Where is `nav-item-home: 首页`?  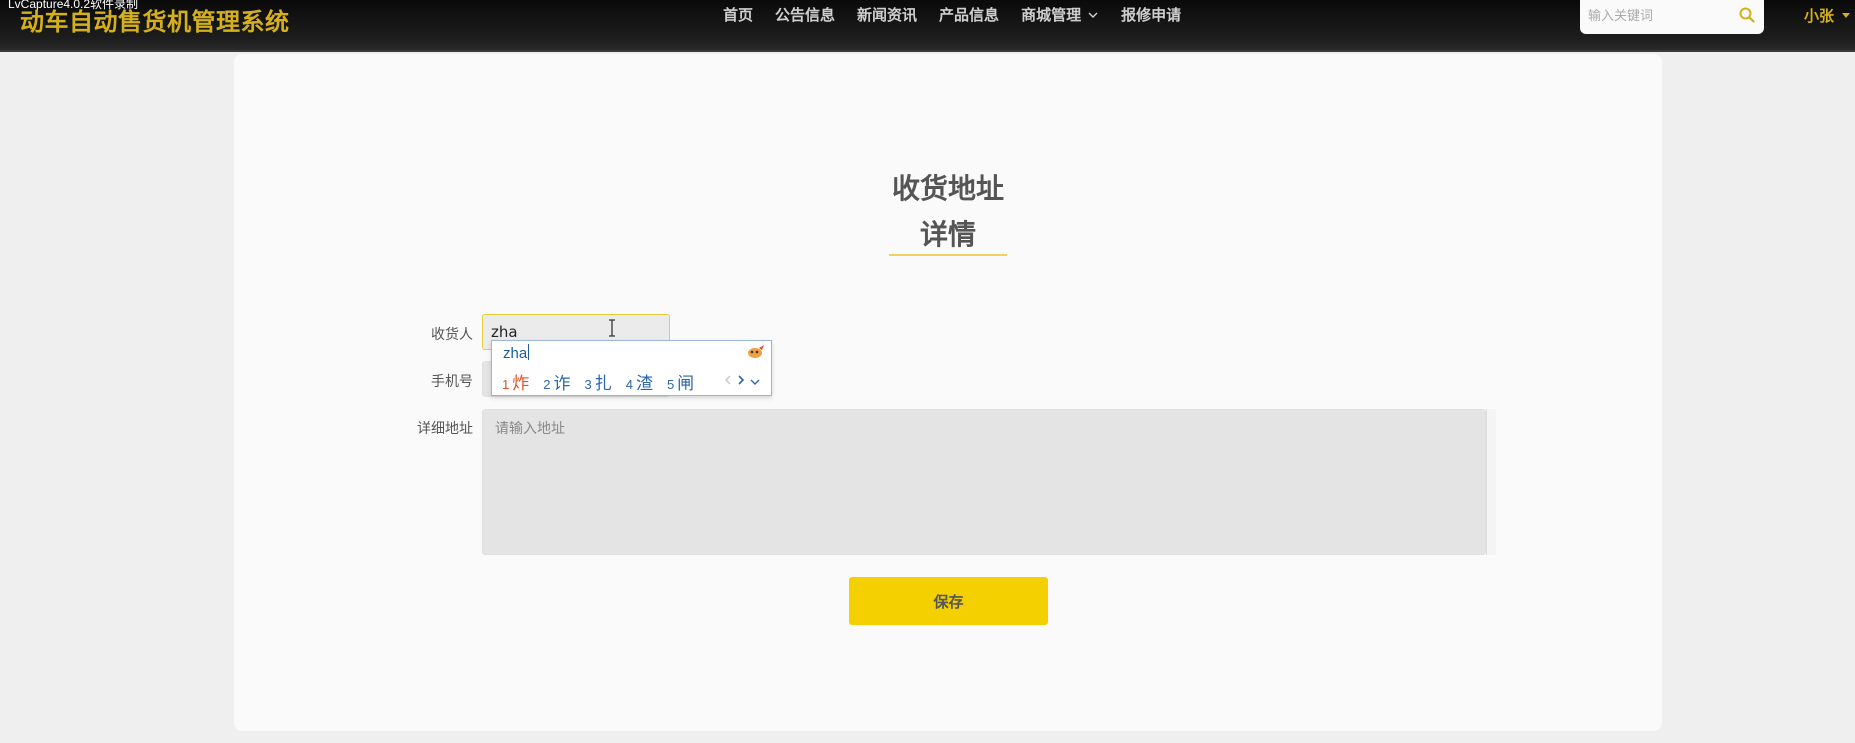
nav-item-home: 首页 is located at coordinates (738, 15).